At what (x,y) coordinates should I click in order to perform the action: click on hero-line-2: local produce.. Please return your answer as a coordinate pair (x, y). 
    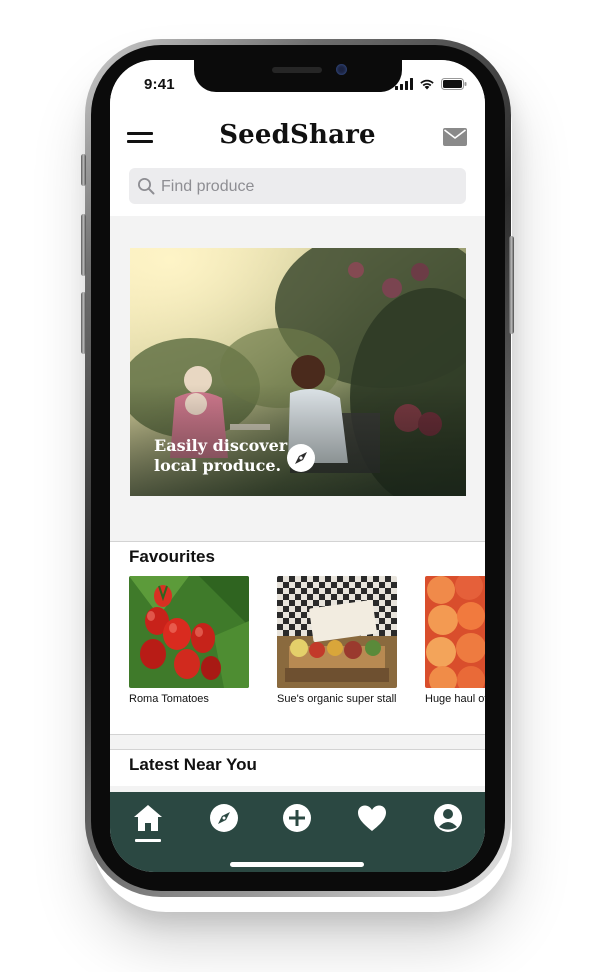
    Looking at the image, I should click on (218, 465).